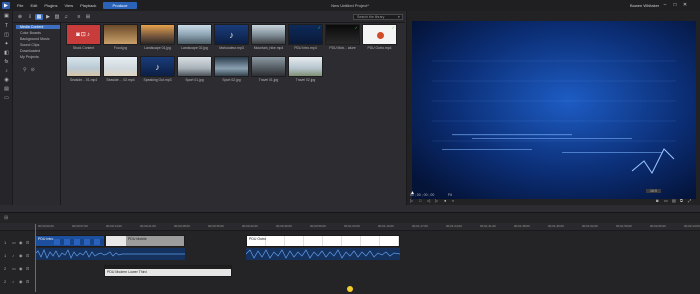  What do you see at coordinates (25, 70) in the screenshot?
I see `tag-icon: ⚲` at bounding box center [25, 70].